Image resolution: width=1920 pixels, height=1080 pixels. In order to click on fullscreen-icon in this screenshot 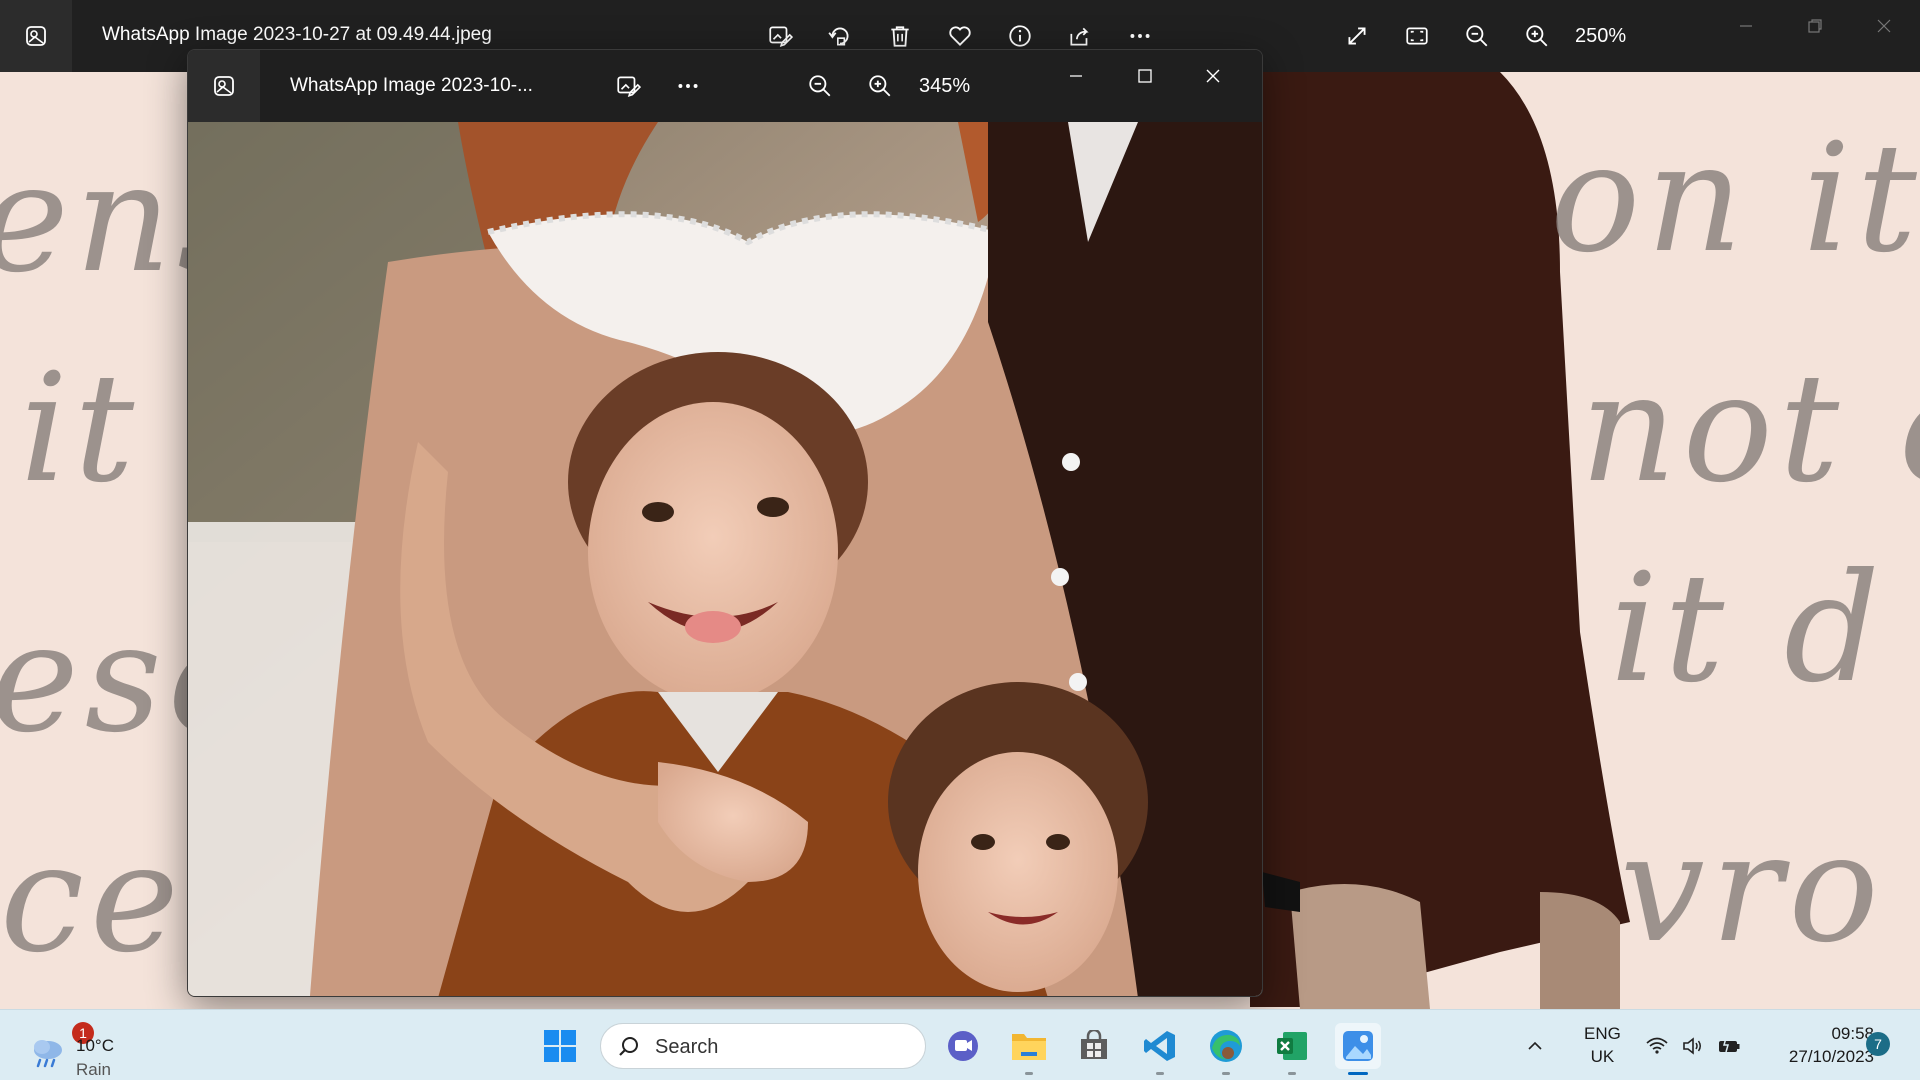, I will do `click(1357, 36)`.